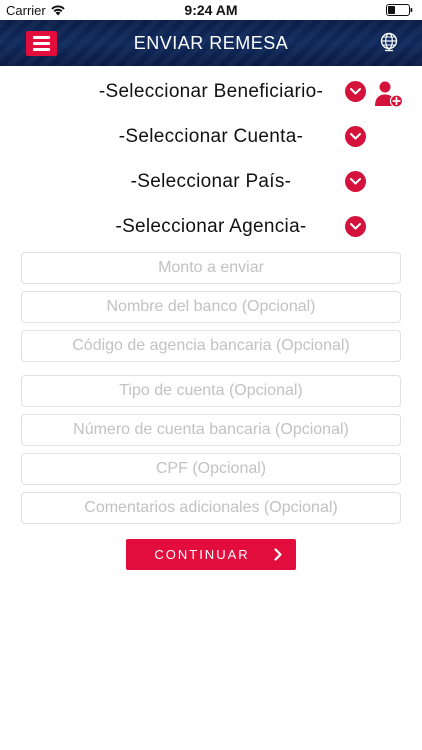 The height and width of the screenshot is (750, 422). What do you see at coordinates (278, 554) in the screenshot?
I see `chevron-right-icon` at bounding box center [278, 554].